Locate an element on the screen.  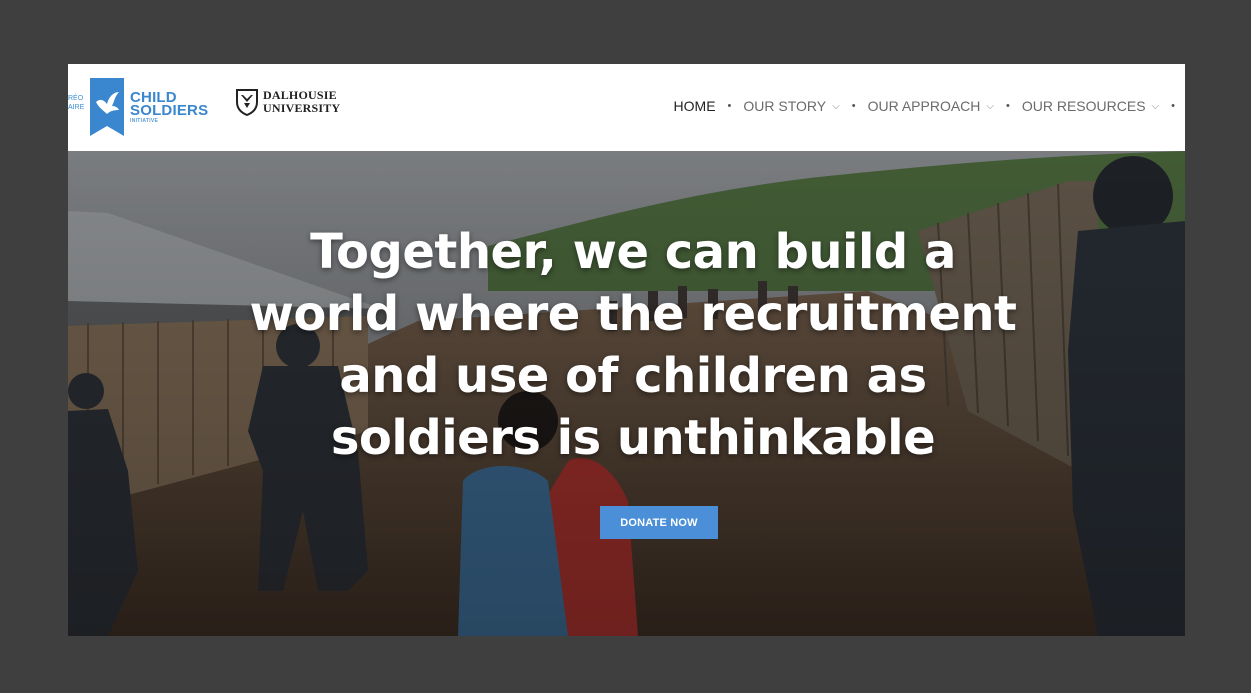
nav-item-our-approach: OUR APPROACH ⌵ is located at coordinates (931, 106).